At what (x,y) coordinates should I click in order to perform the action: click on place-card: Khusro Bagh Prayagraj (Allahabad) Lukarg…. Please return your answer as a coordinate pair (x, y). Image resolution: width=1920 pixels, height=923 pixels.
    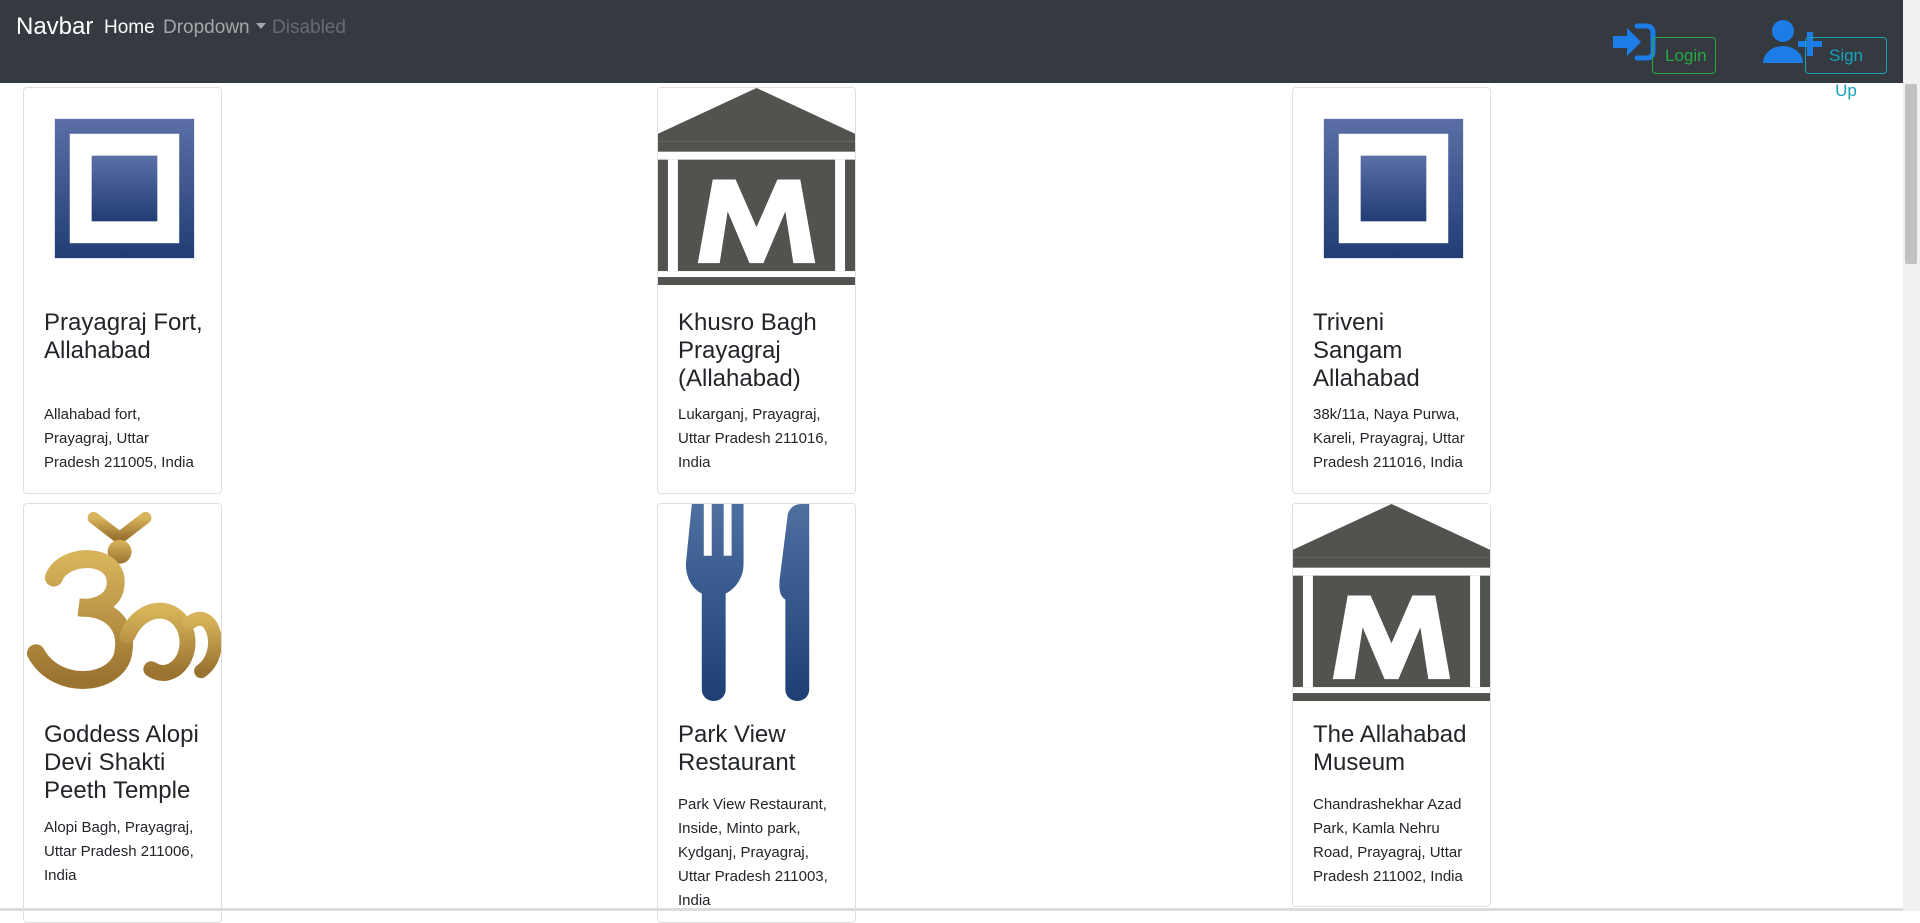
    Looking at the image, I should click on (756, 290).